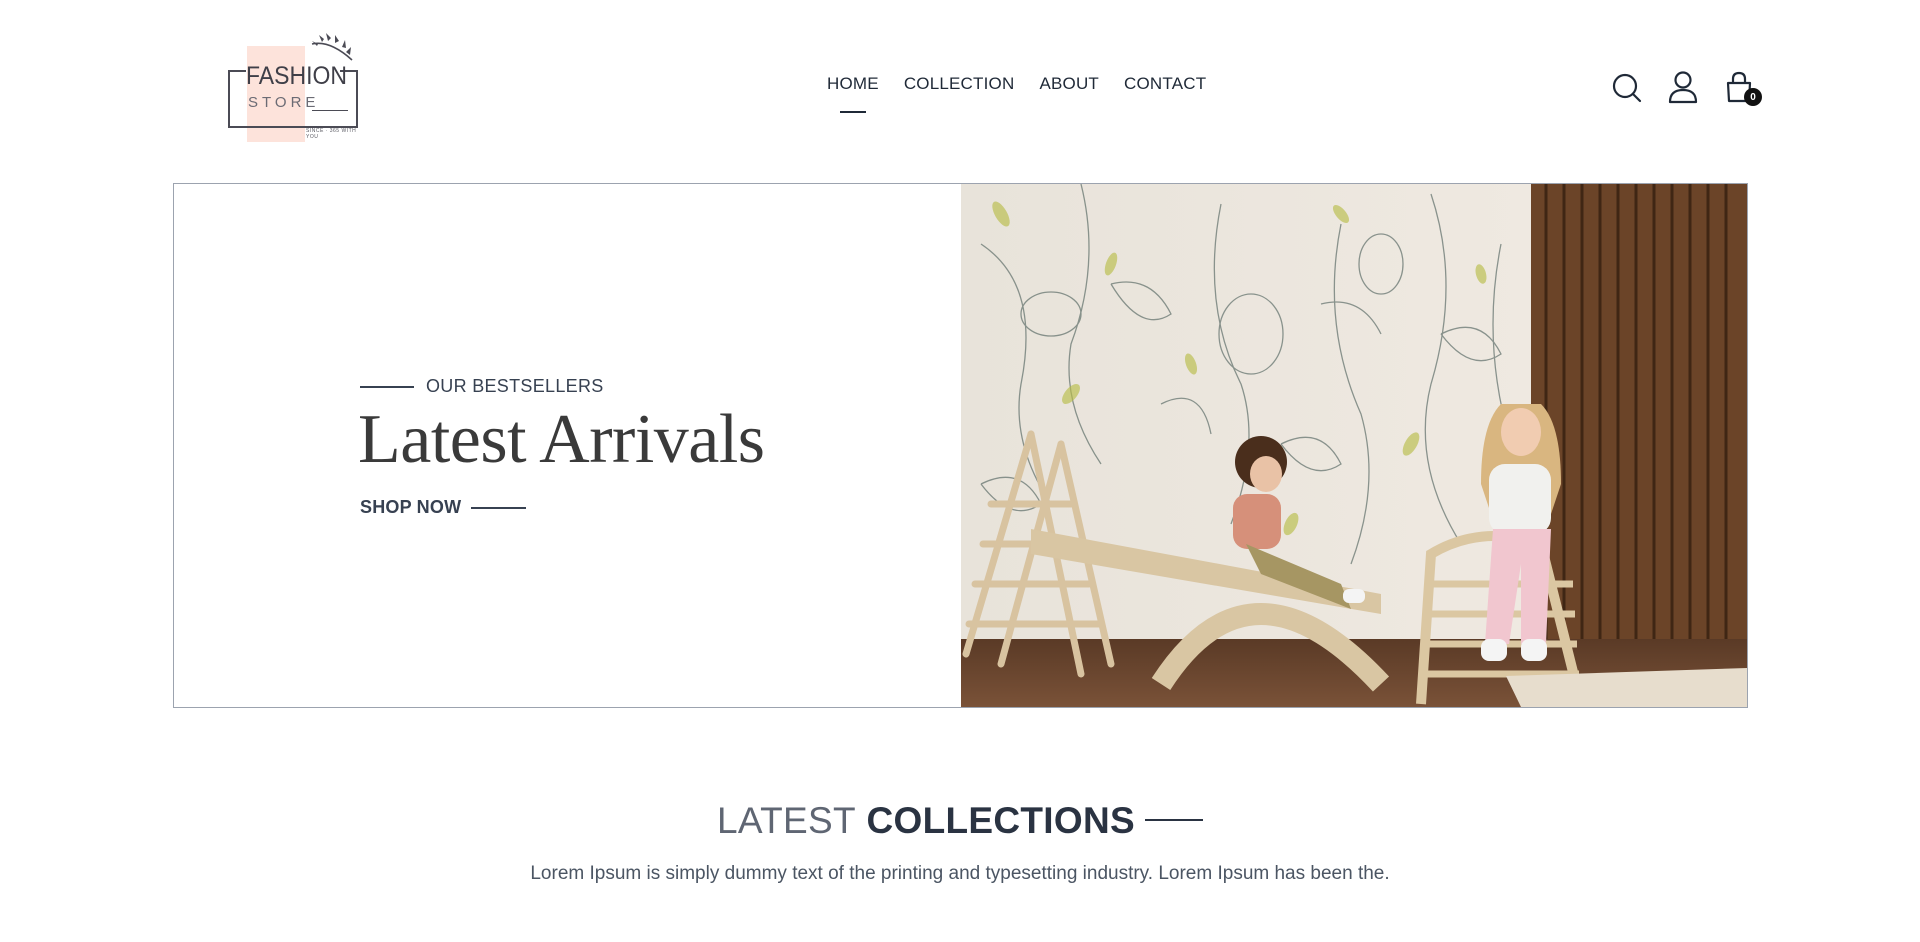  What do you see at coordinates (332, 47) in the screenshot?
I see `branch-icon` at bounding box center [332, 47].